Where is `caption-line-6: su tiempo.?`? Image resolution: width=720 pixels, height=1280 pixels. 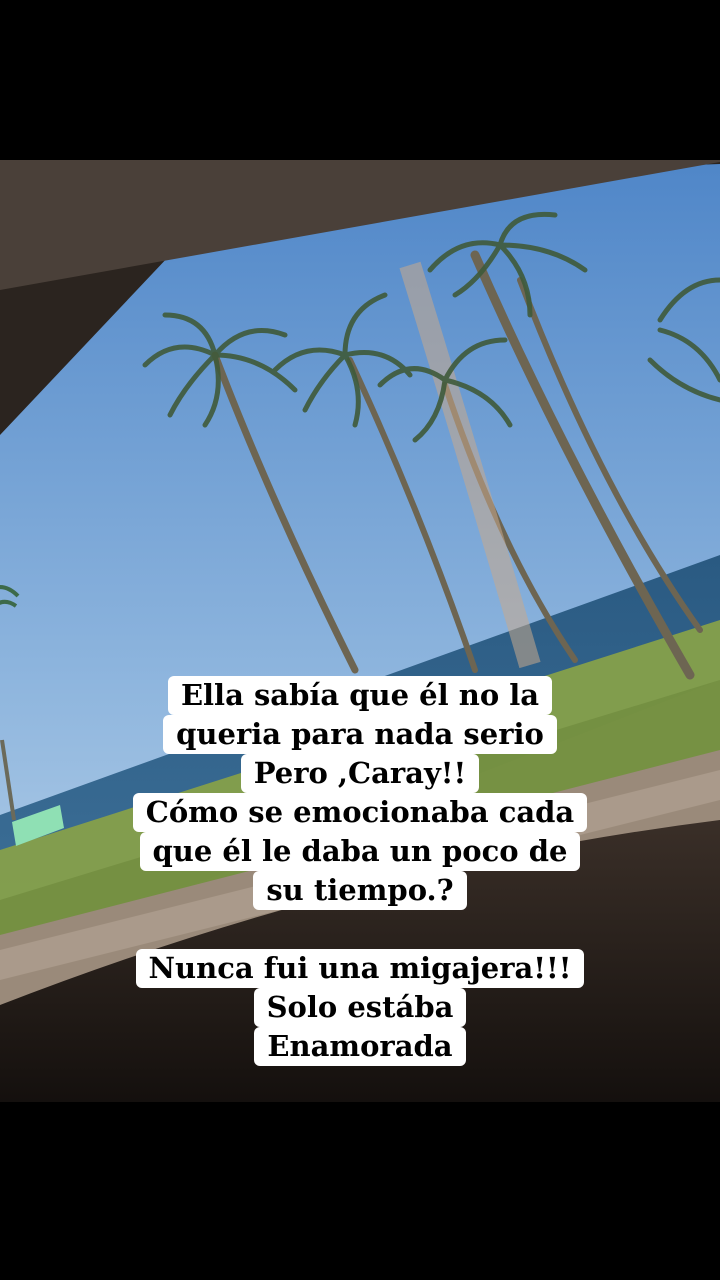
caption-line-6: su tiempo.? is located at coordinates (360, 890).